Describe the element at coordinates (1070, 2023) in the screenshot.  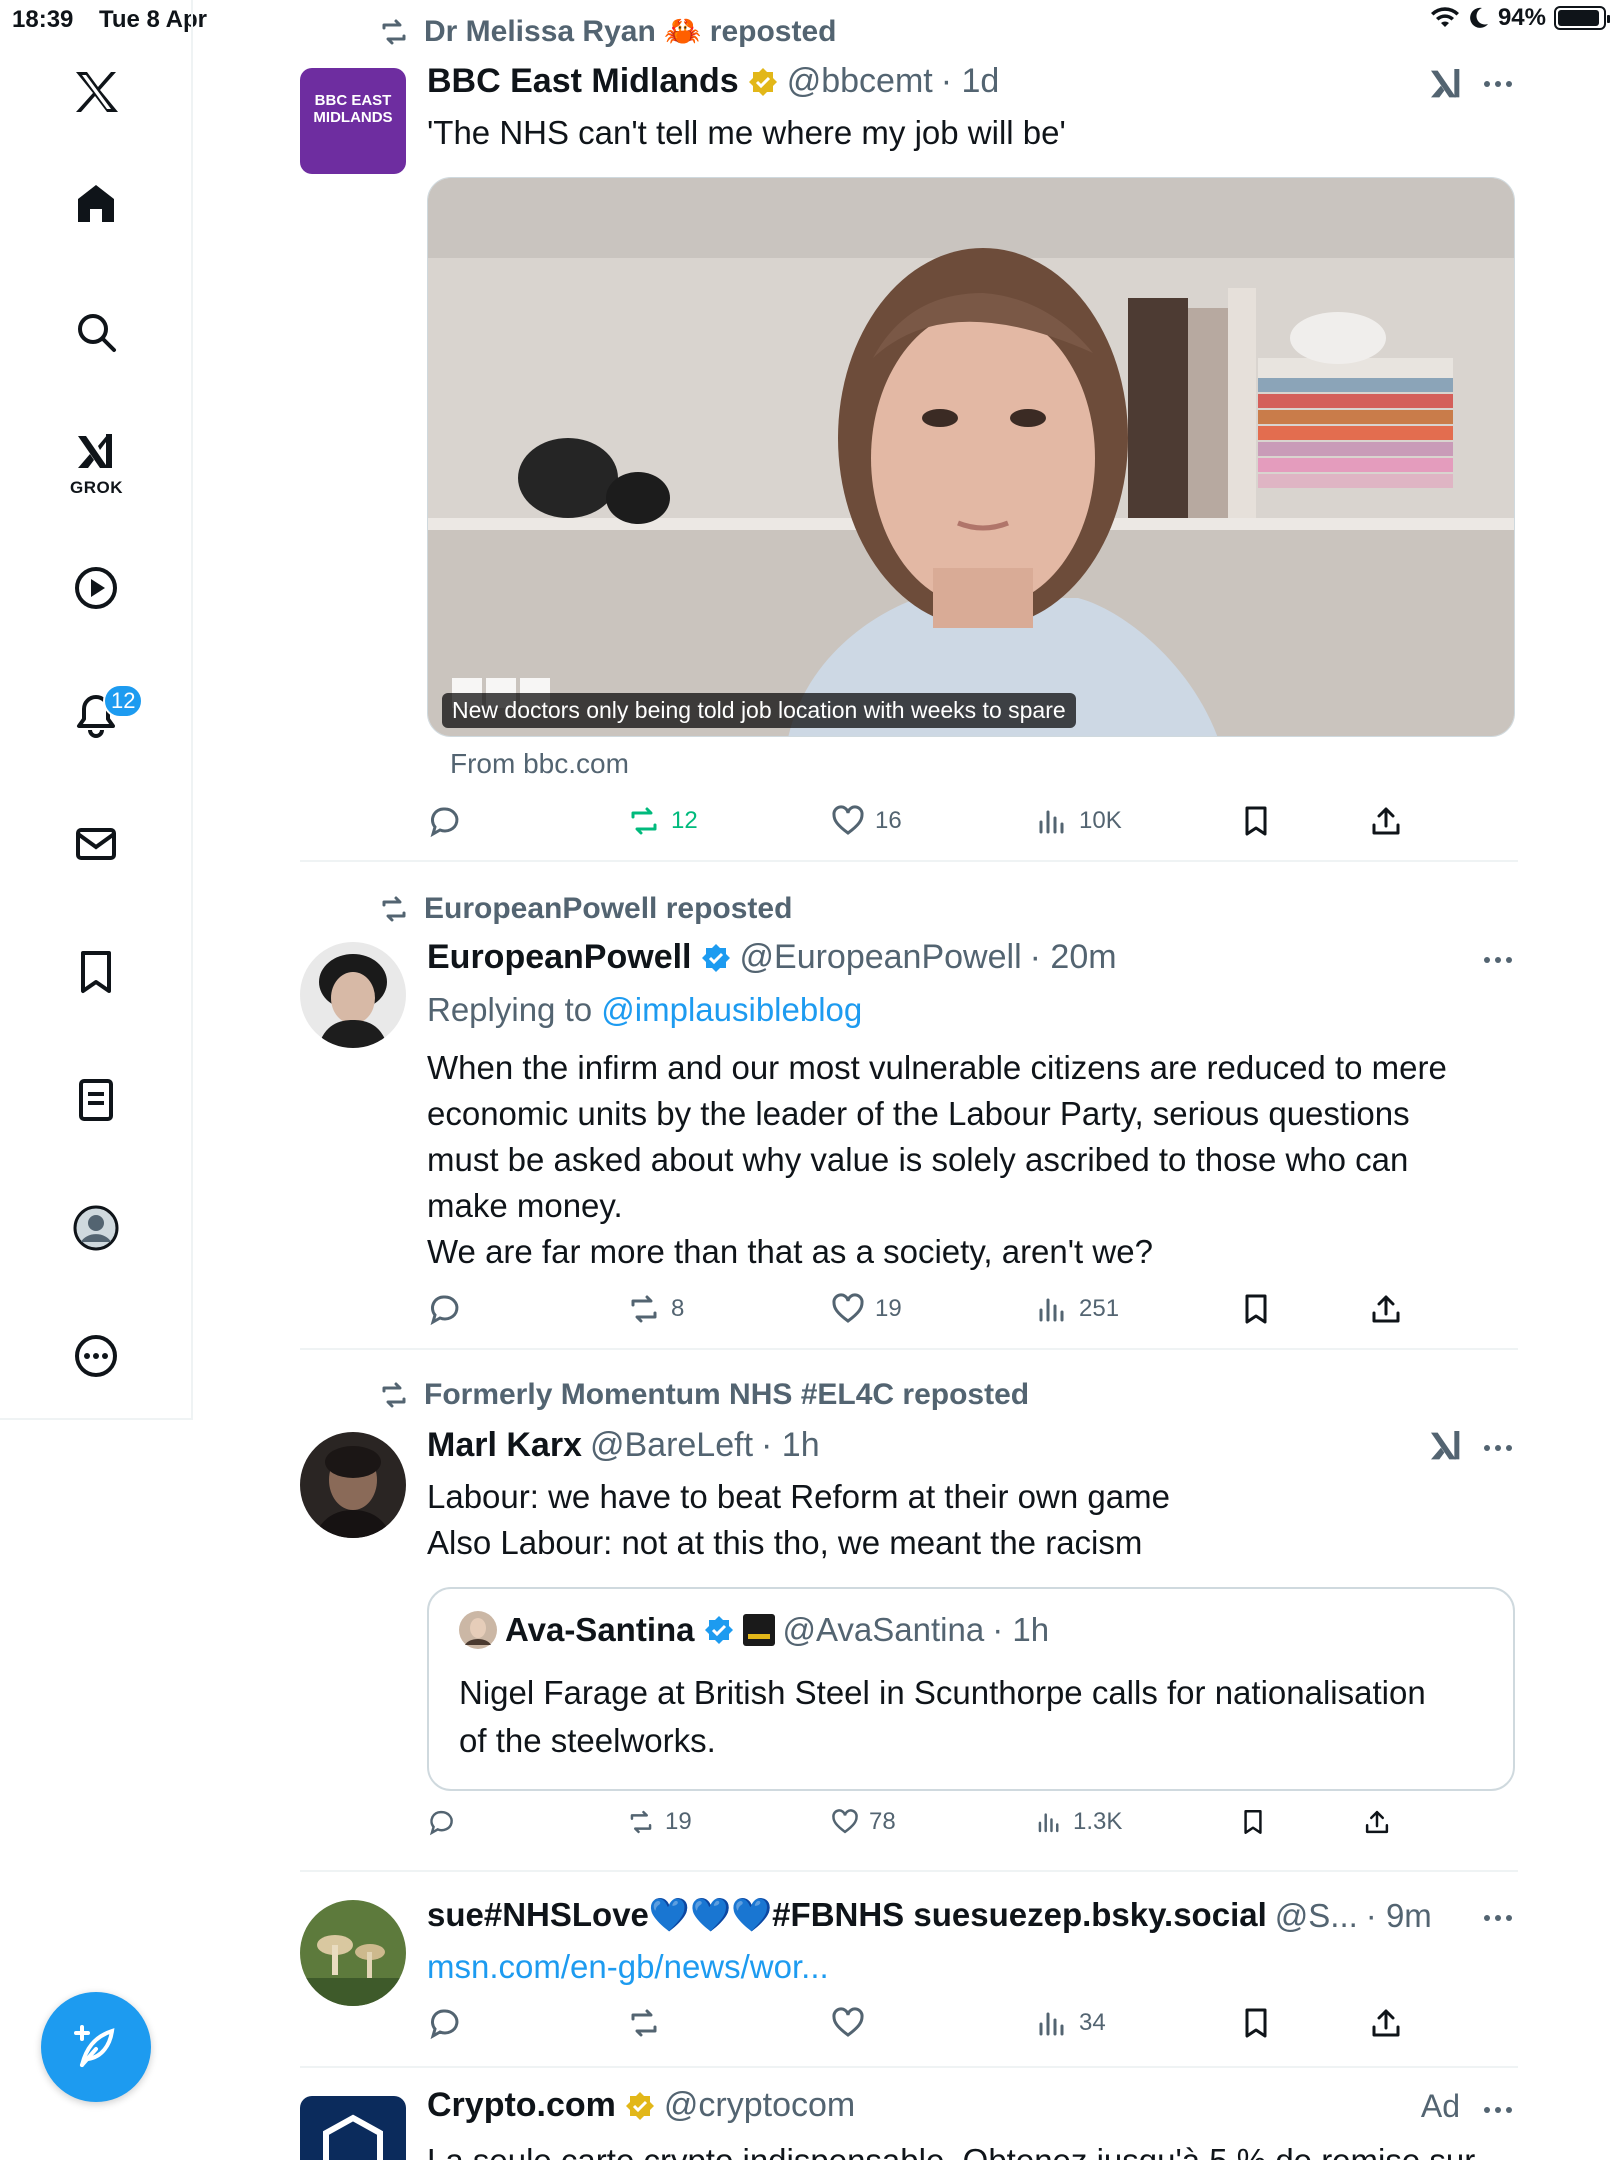
I see `views-button: 34` at that location.